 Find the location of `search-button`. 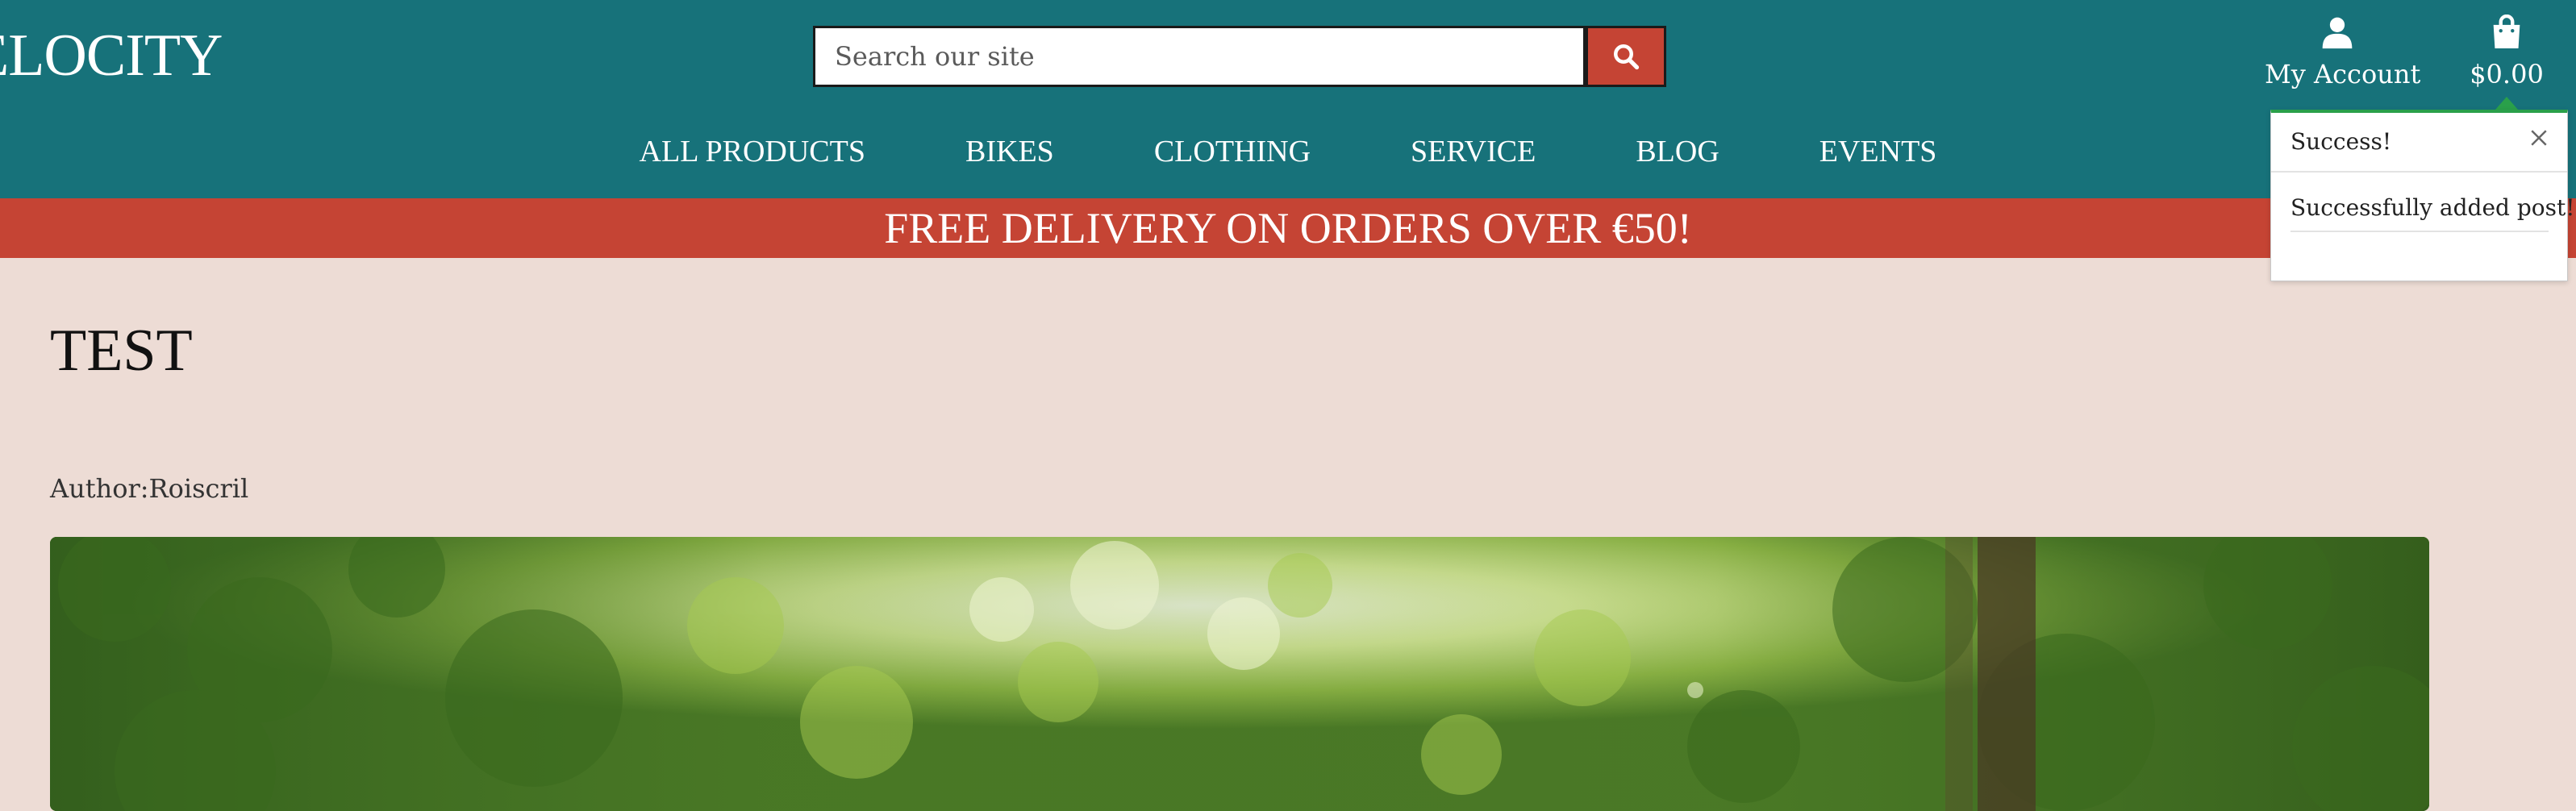

search-button is located at coordinates (1626, 56).